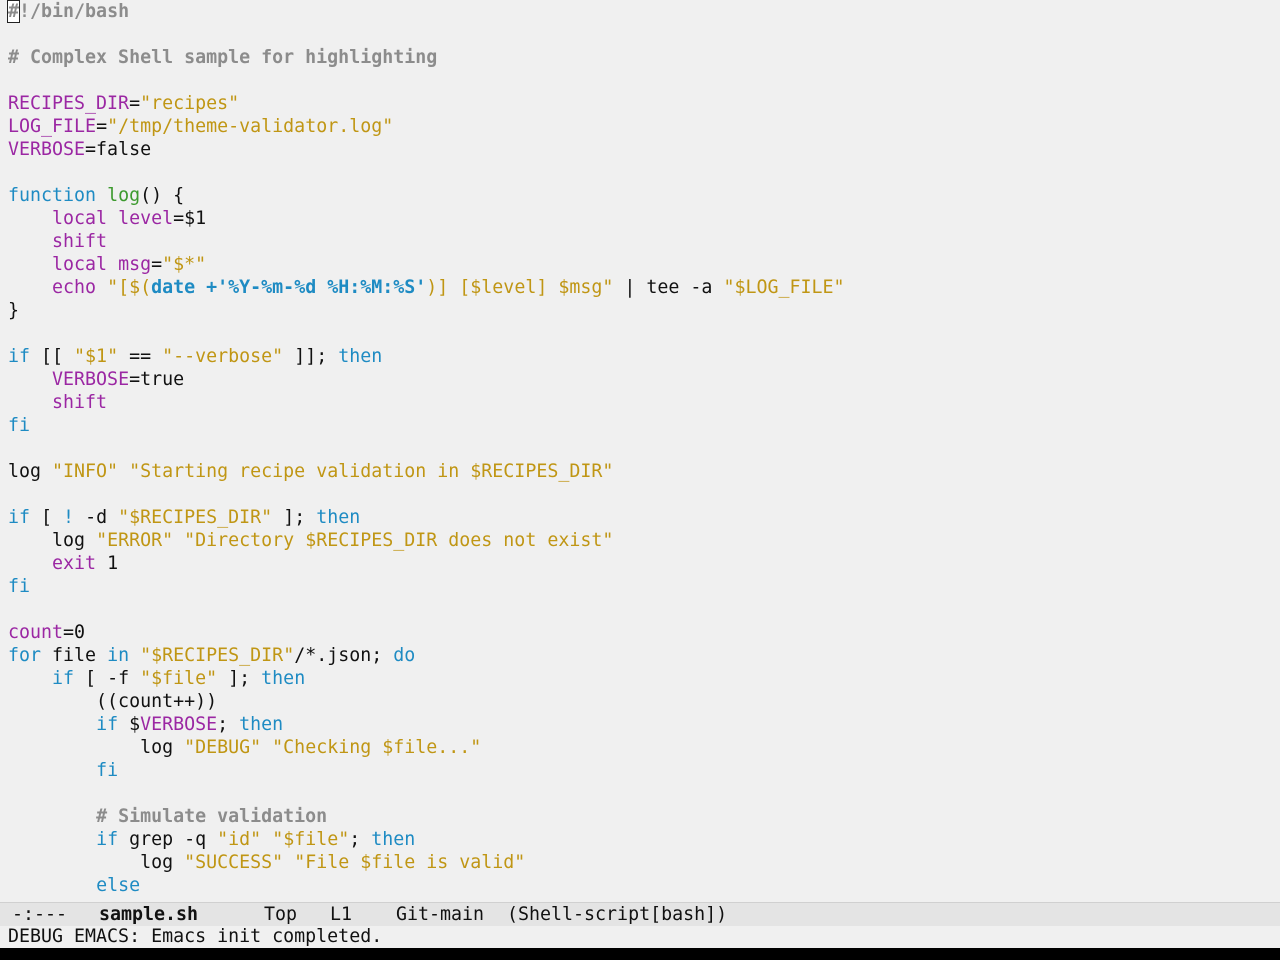 This screenshot has width=1280, height=960. Describe the element at coordinates (162, 195) in the screenshot. I see `token-plain: () {` at that location.